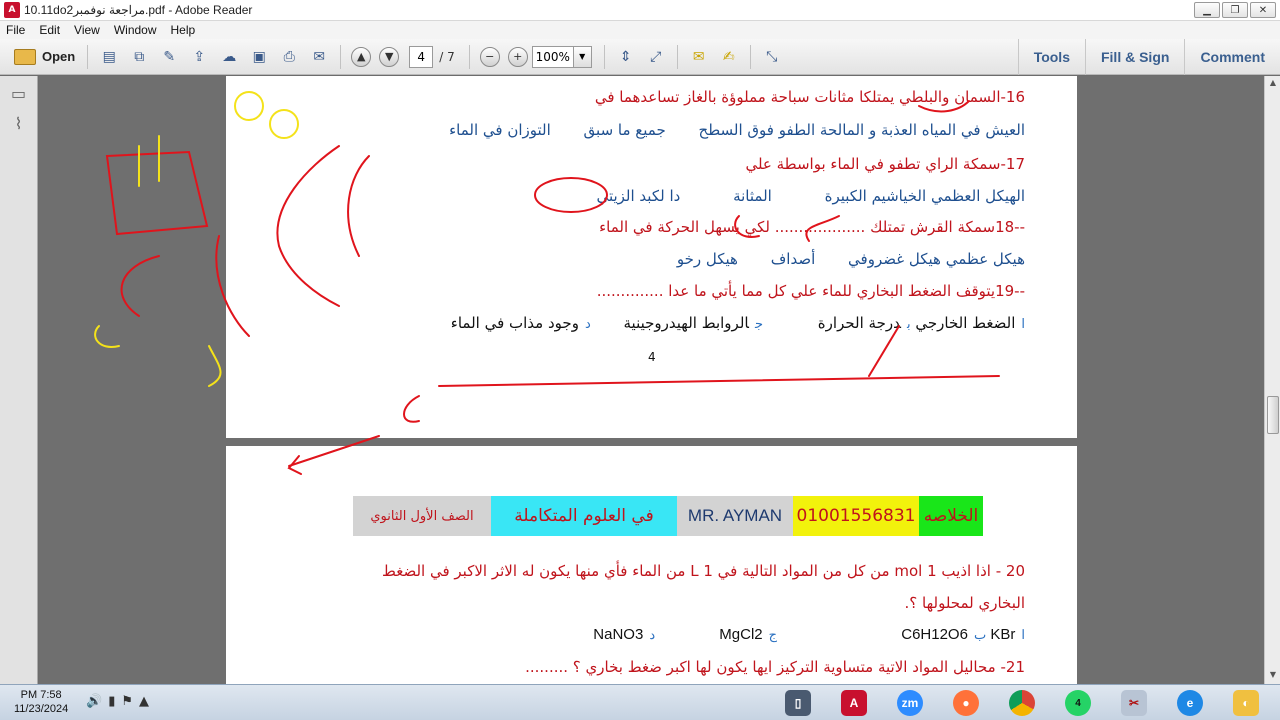  I want to click on phone-icon: ▯, so click(798, 703).